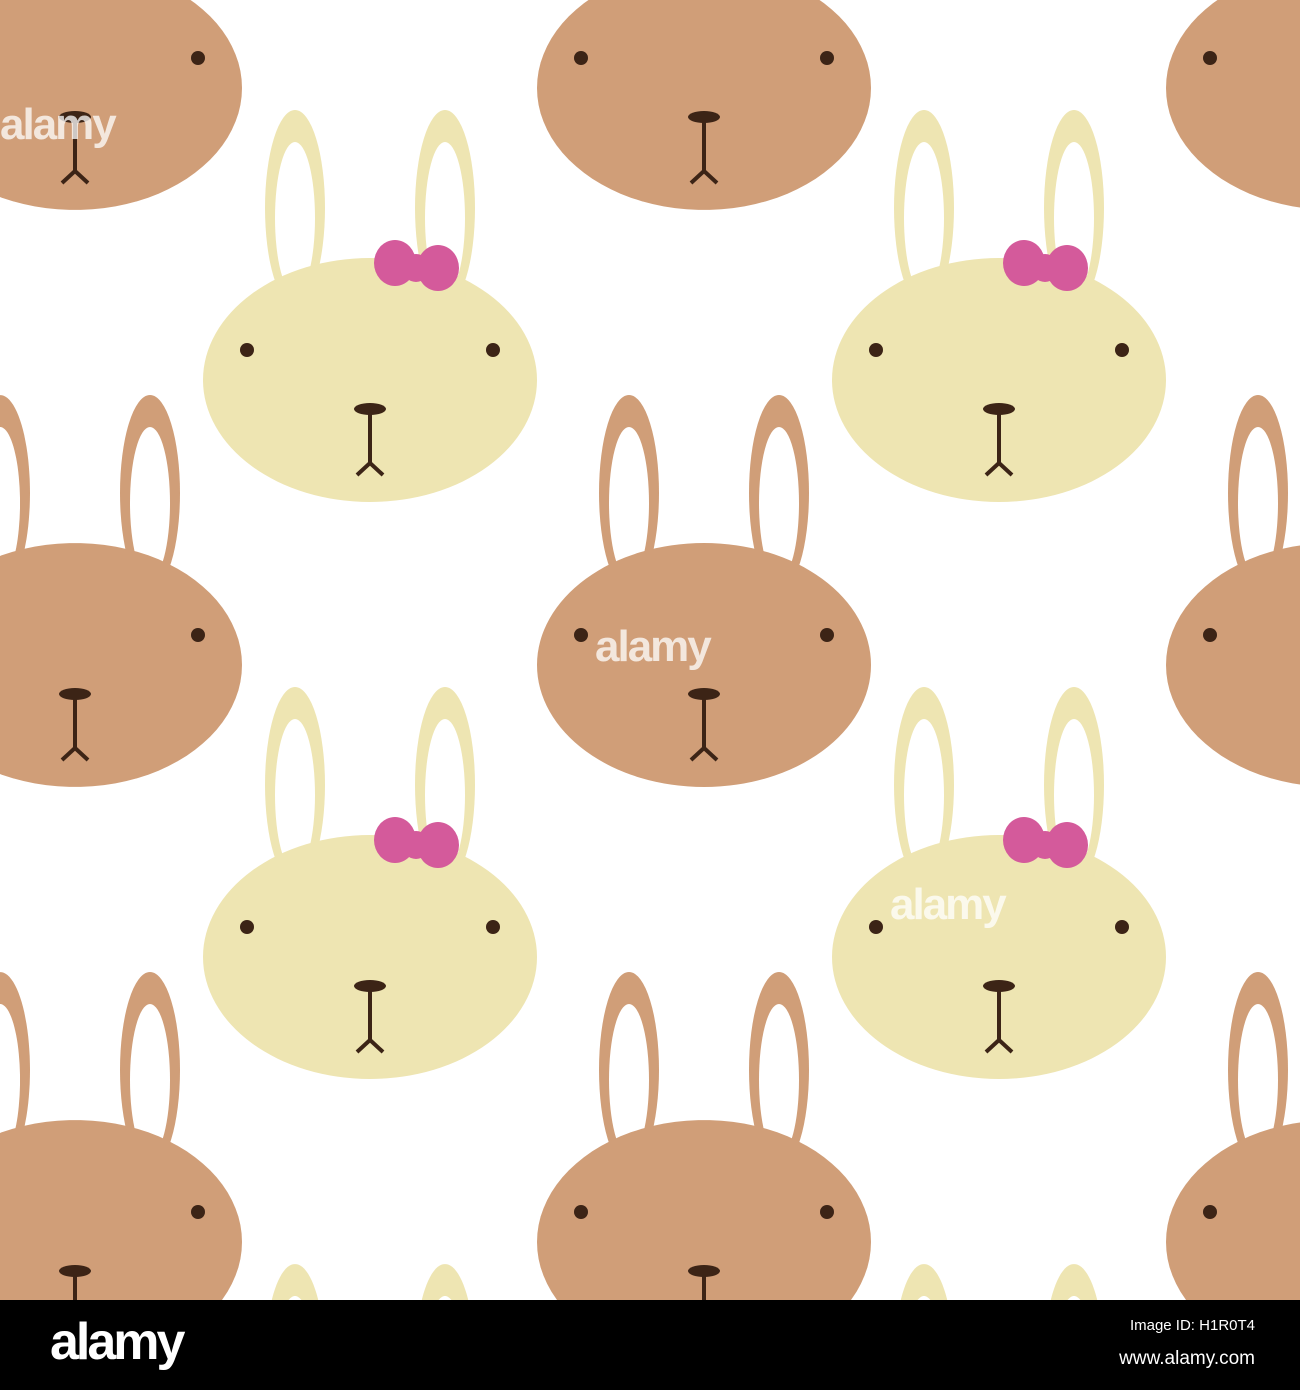 This screenshot has width=1300, height=1390. What do you see at coordinates (1187, 1358) in the screenshot?
I see `site-url: www.alamy.com` at bounding box center [1187, 1358].